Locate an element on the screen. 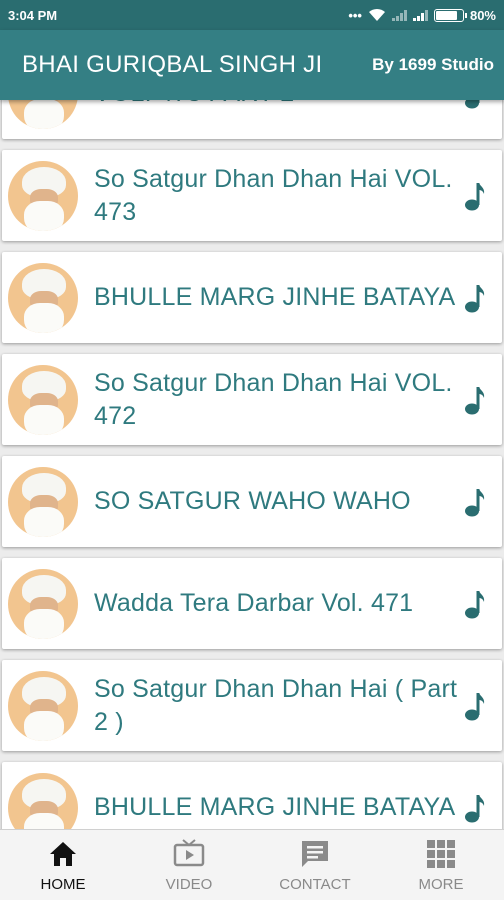  track-title: SO SATGUR WAHO WAHO is located at coordinates (252, 501).